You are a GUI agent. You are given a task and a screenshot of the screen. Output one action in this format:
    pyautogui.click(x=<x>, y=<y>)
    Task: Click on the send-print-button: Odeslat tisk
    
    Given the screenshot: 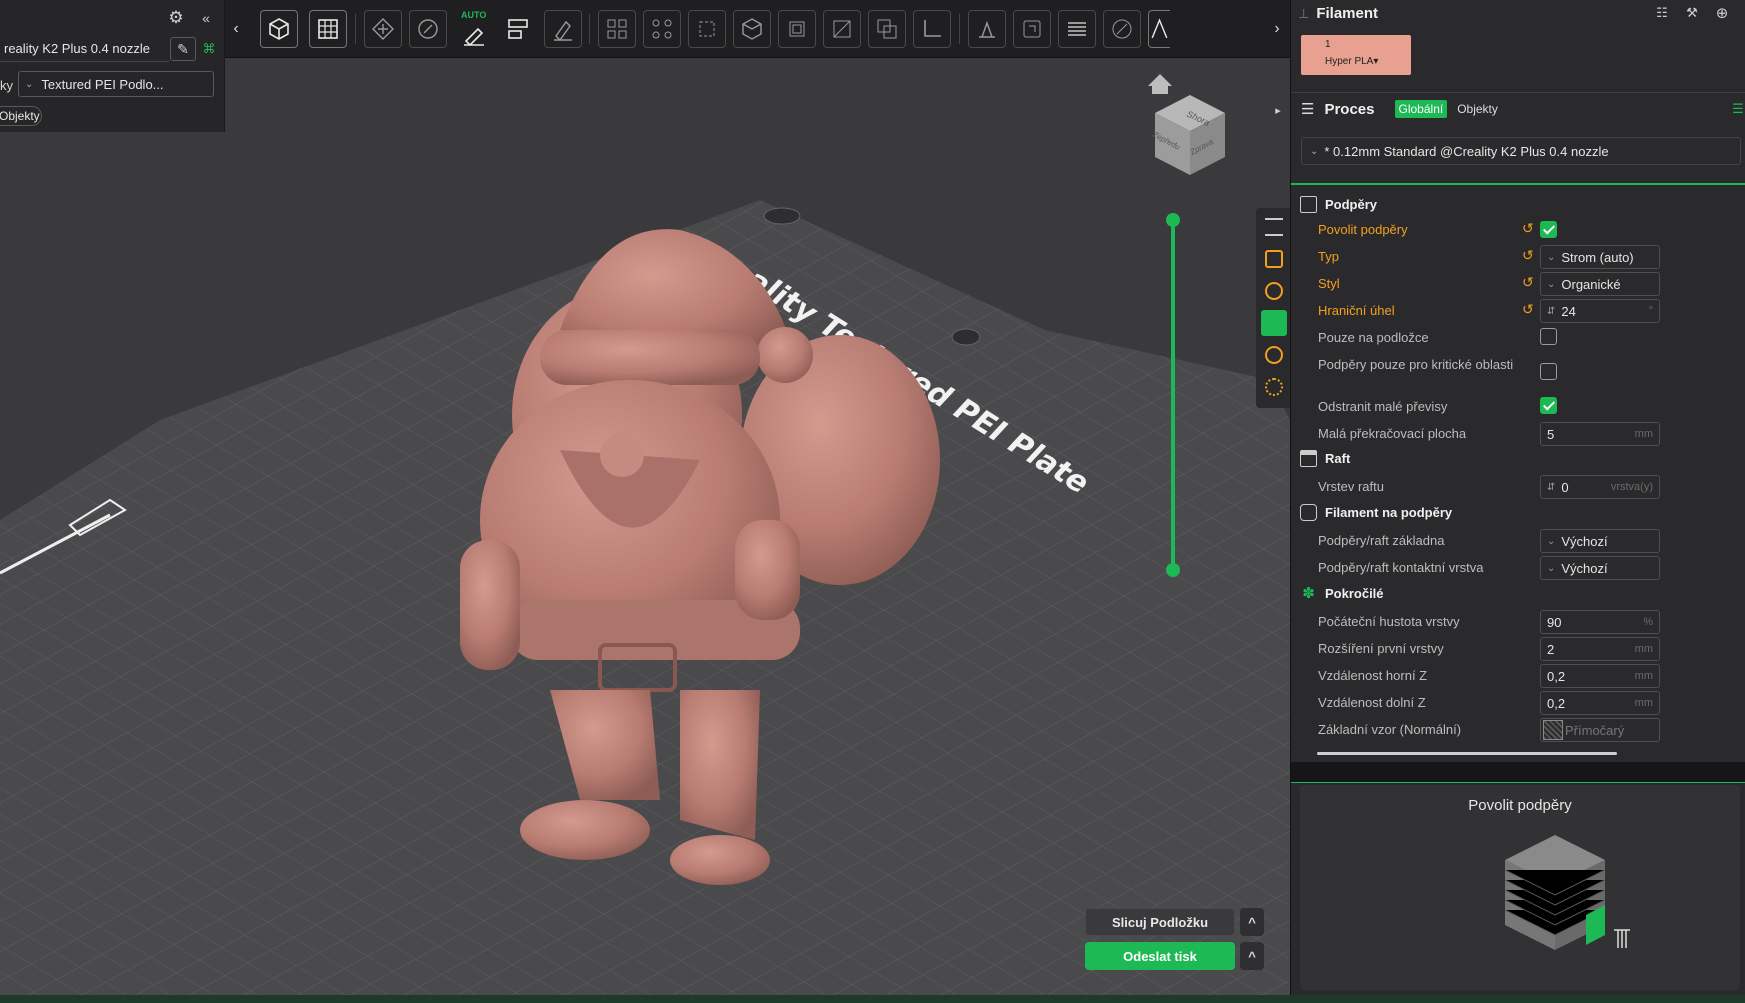 What is the action you would take?
    pyautogui.click(x=1160, y=956)
    